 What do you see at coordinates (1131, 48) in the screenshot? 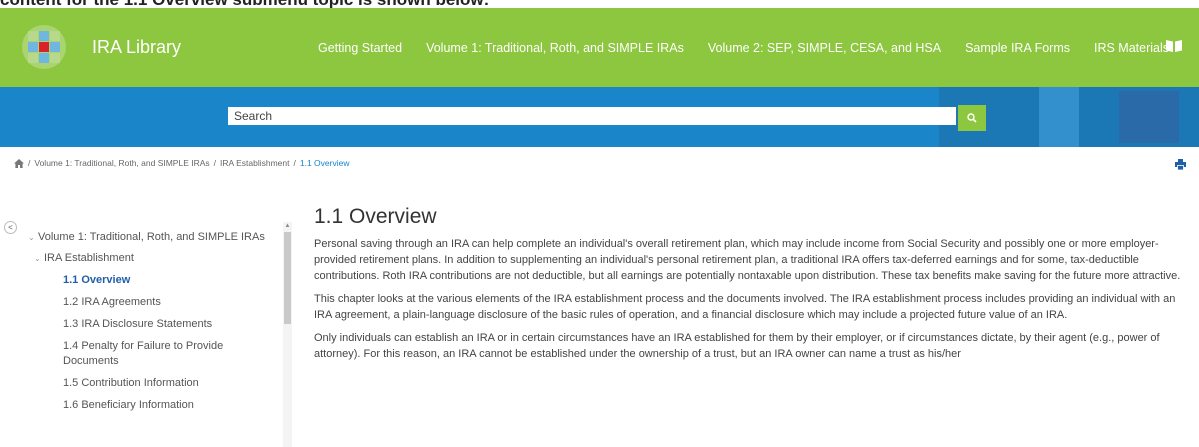
I see `nav-irs-materials: IRS Materials` at bounding box center [1131, 48].